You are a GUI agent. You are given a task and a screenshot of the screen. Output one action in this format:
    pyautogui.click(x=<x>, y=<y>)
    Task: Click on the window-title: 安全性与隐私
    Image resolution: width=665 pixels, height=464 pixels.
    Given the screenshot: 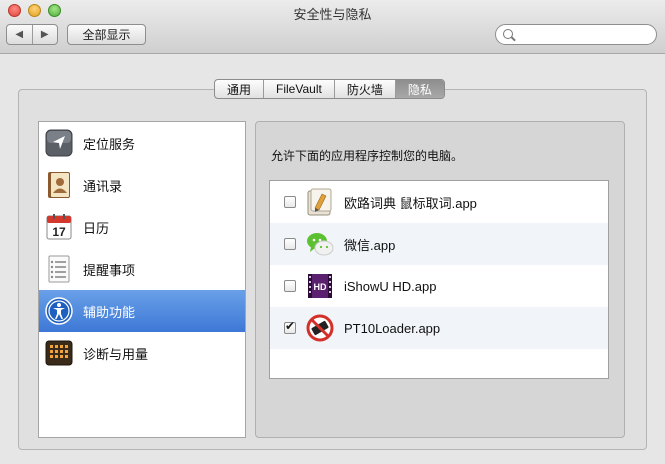 What is the action you would take?
    pyautogui.click(x=332, y=14)
    